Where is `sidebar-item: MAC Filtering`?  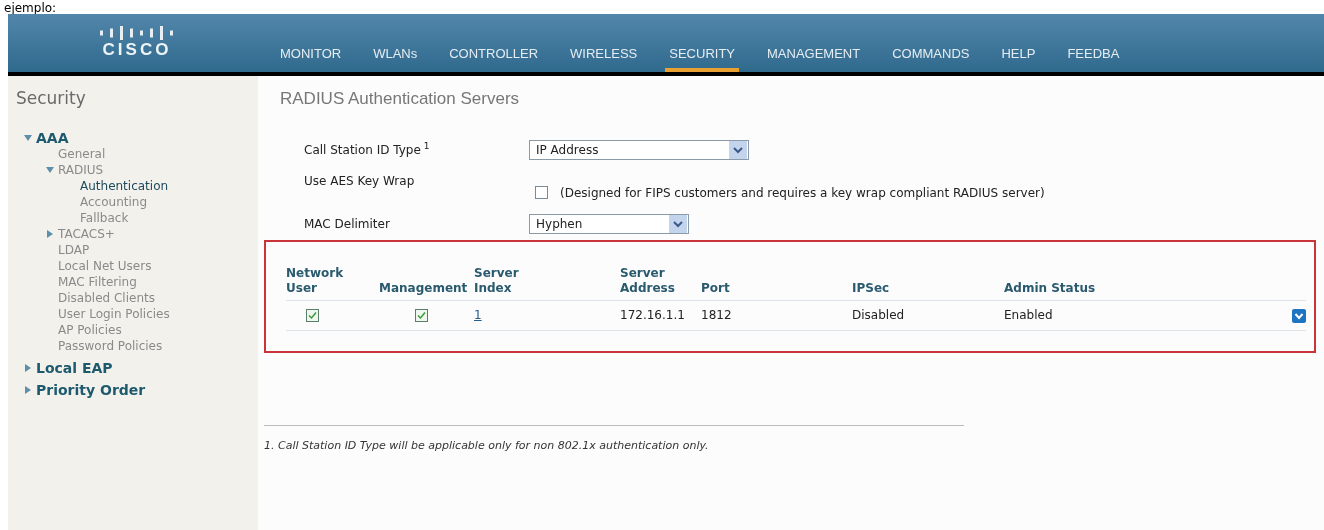 sidebar-item: MAC Filtering is located at coordinates (97, 281).